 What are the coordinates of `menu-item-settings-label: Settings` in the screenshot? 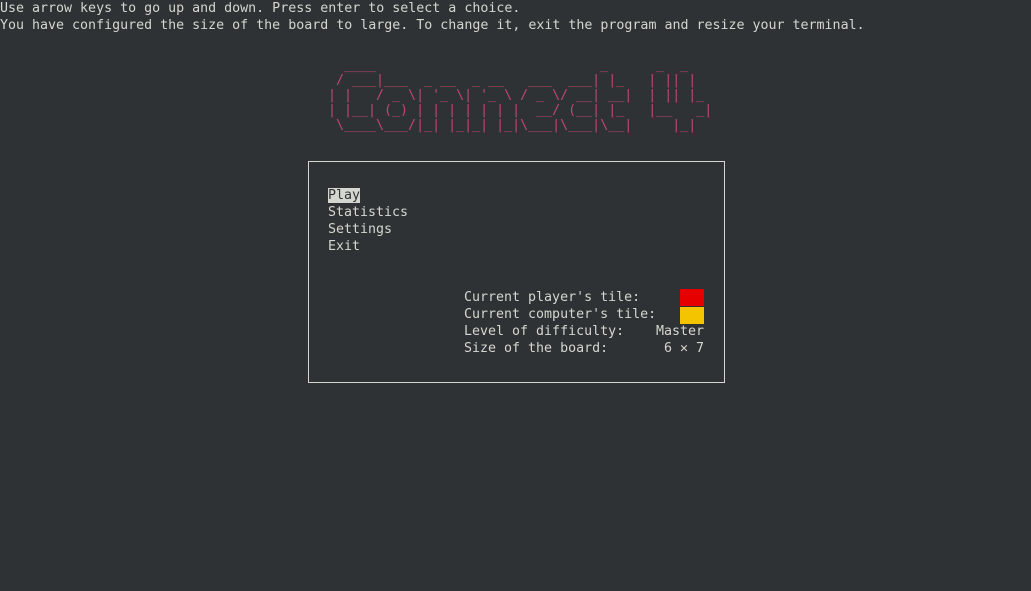 It's located at (360, 229).